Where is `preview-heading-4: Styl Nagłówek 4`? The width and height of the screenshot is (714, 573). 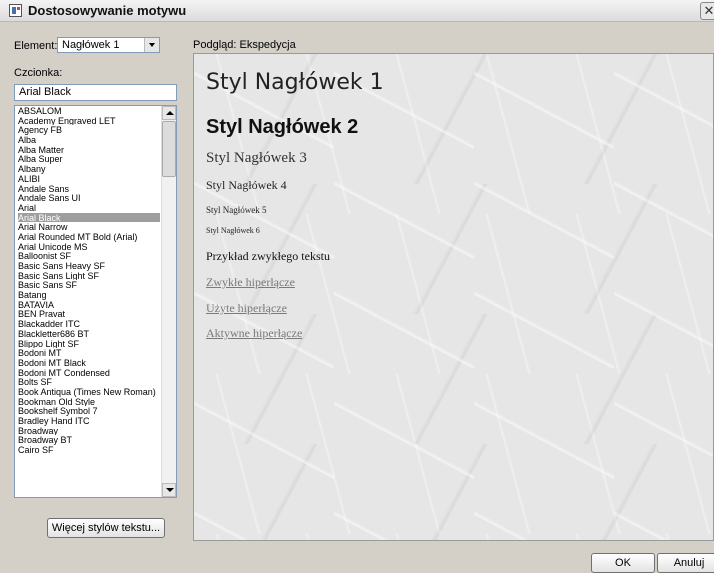 preview-heading-4: Styl Nagłówek 4 is located at coordinates (246, 185).